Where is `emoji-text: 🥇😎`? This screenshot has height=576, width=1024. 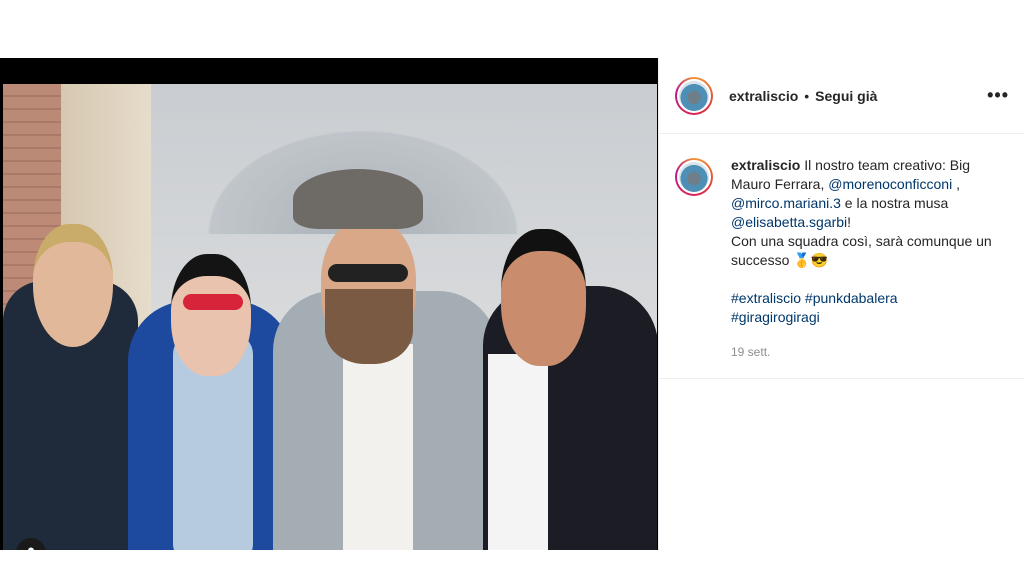 emoji-text: 🥇😎 is located at coordinates (811, 260).